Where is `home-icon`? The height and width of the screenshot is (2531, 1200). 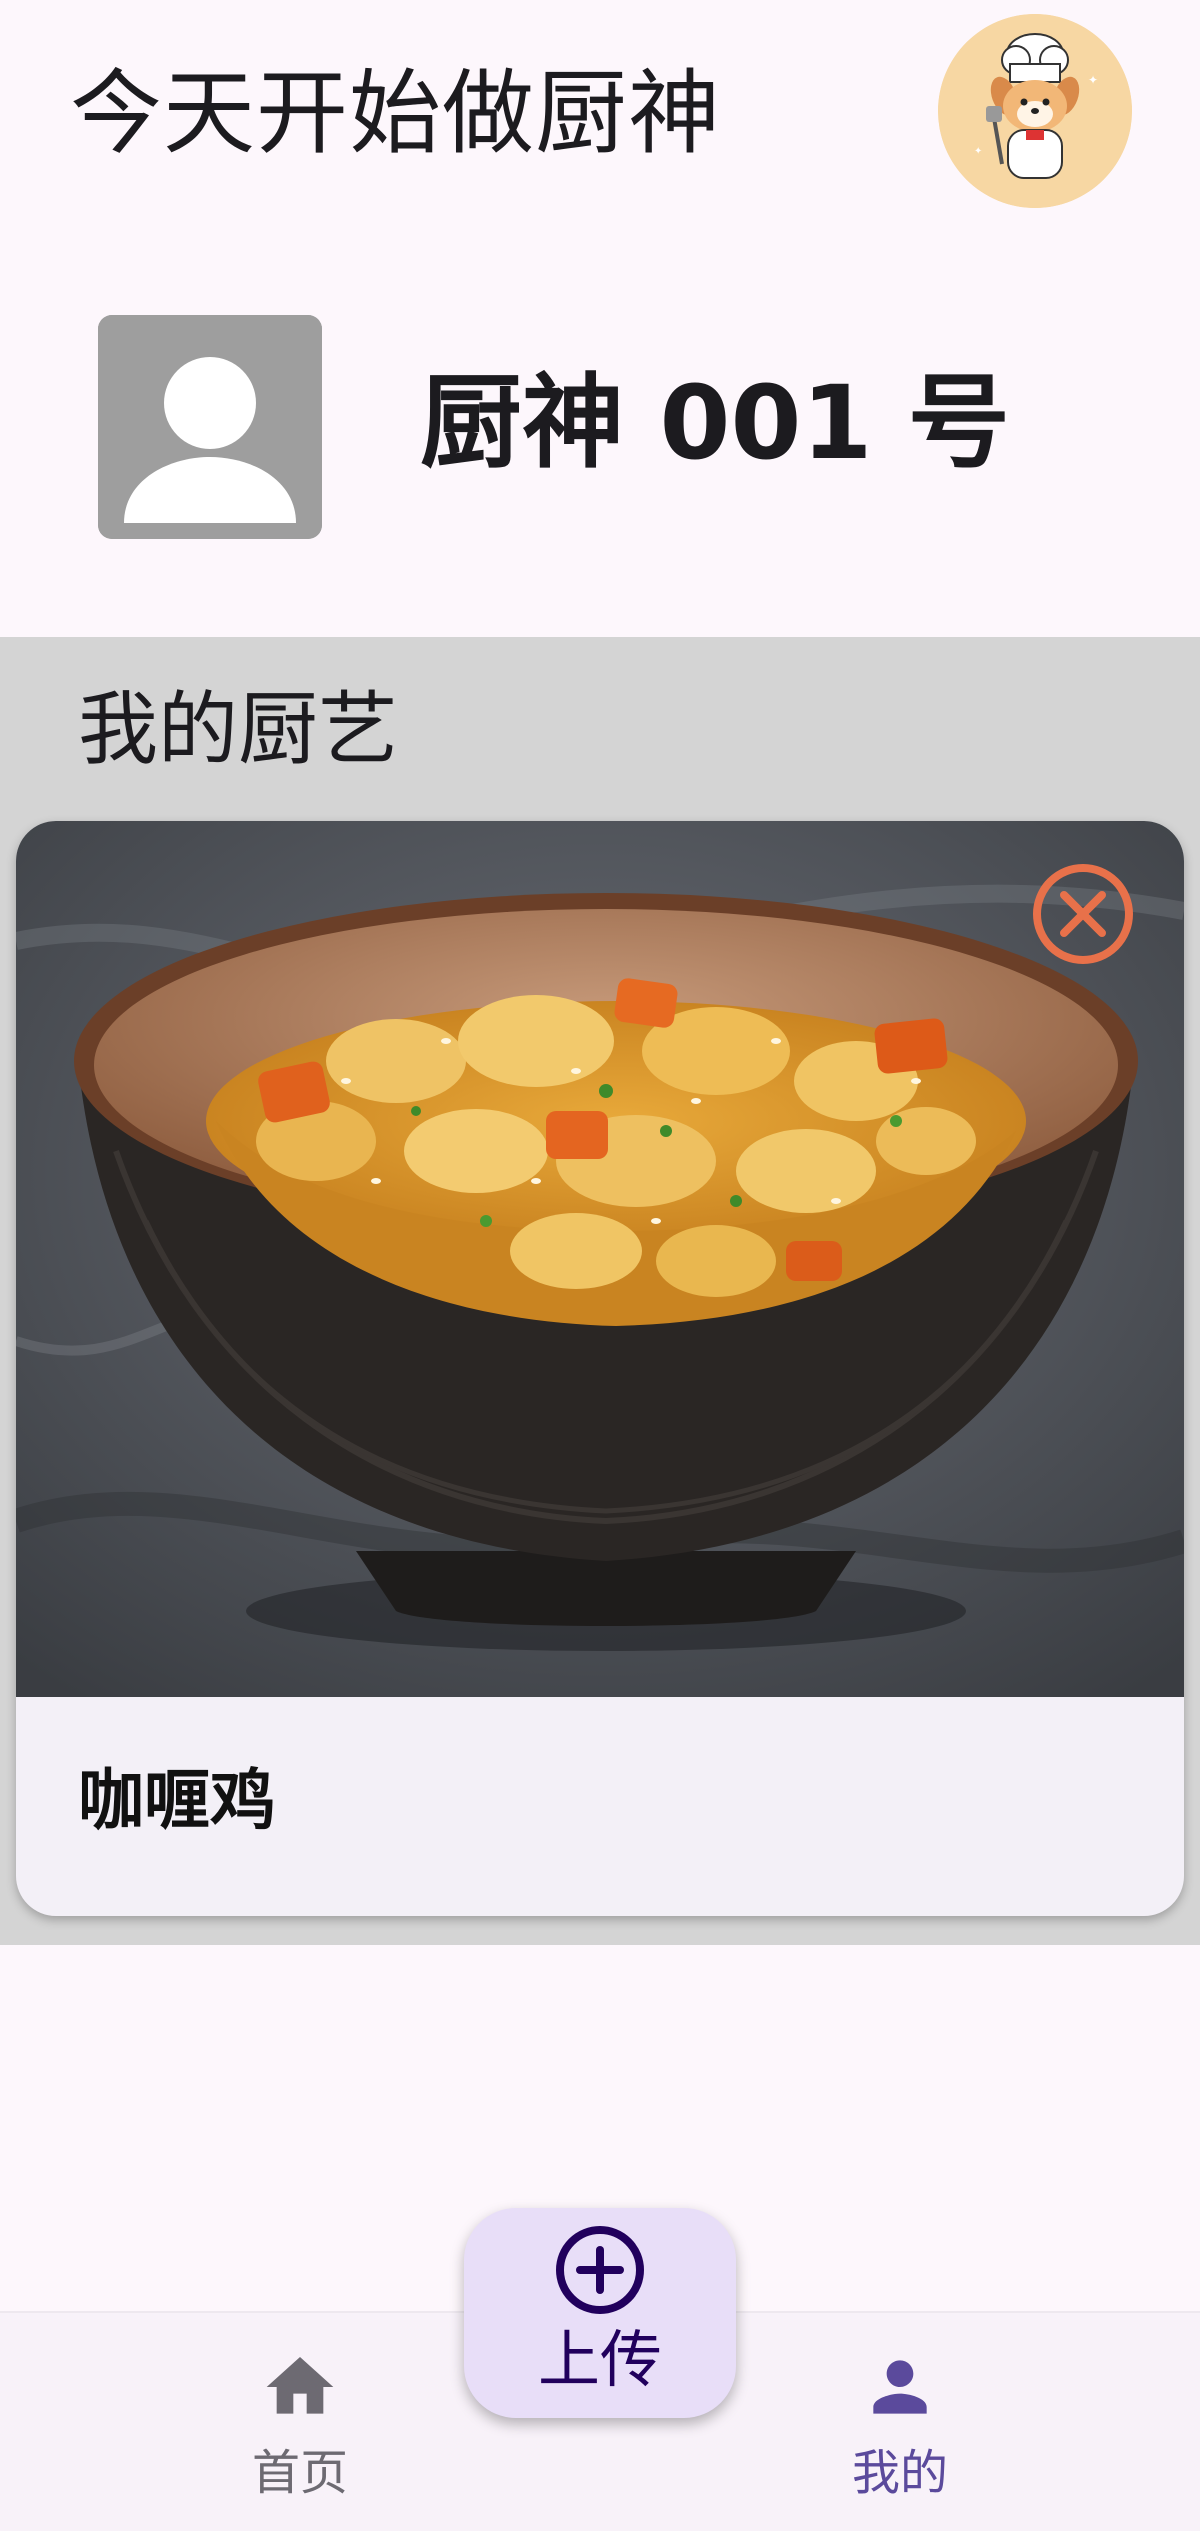 home-icon is located at coordinates (300, 2387).